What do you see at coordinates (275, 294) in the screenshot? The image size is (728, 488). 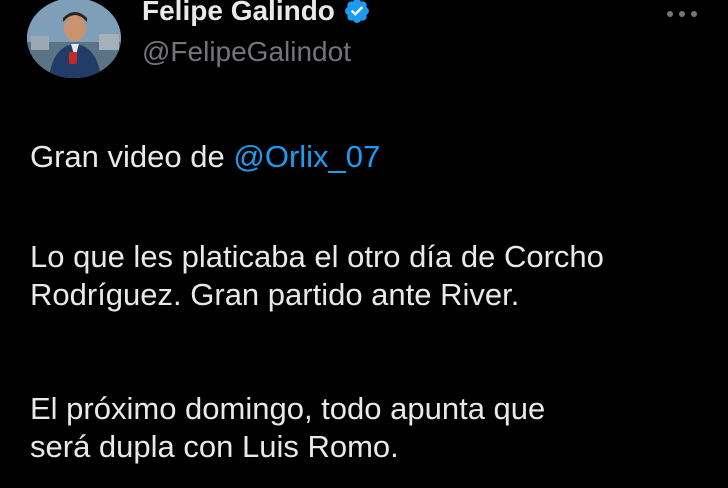 I see `tweet-text-line: Rodríguez. Gran partido ante River.` at bounding box center [275, 294].